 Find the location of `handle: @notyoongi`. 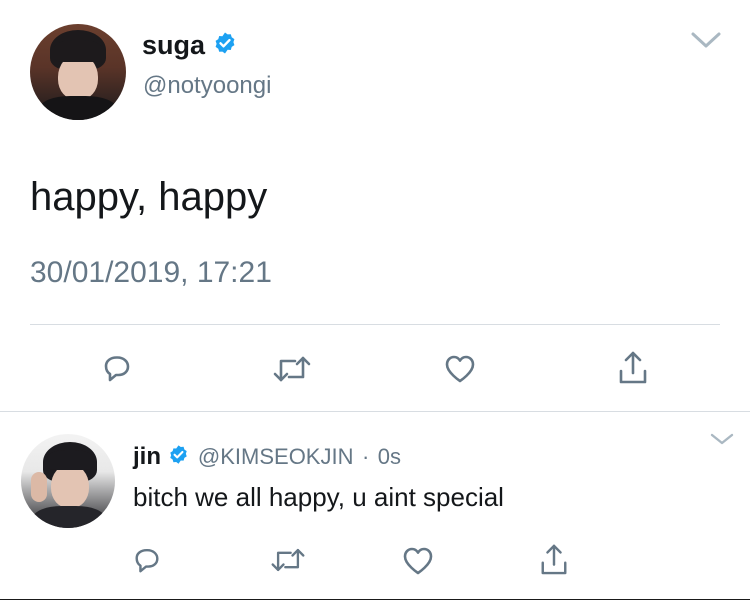

handle: @notyoongi is located at coordinates (207, 86).